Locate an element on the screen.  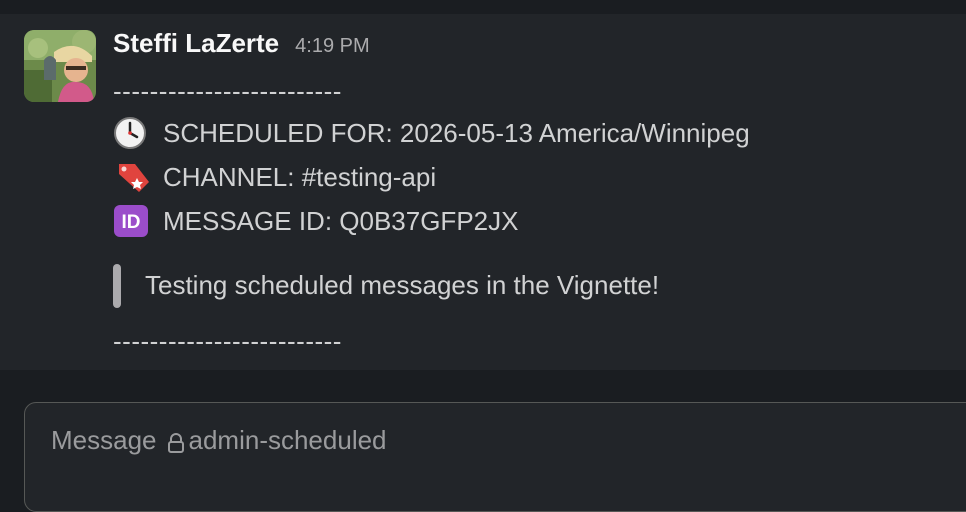
channel-text: CHANNEL: #testing-api is located at coordinates (300, 177).